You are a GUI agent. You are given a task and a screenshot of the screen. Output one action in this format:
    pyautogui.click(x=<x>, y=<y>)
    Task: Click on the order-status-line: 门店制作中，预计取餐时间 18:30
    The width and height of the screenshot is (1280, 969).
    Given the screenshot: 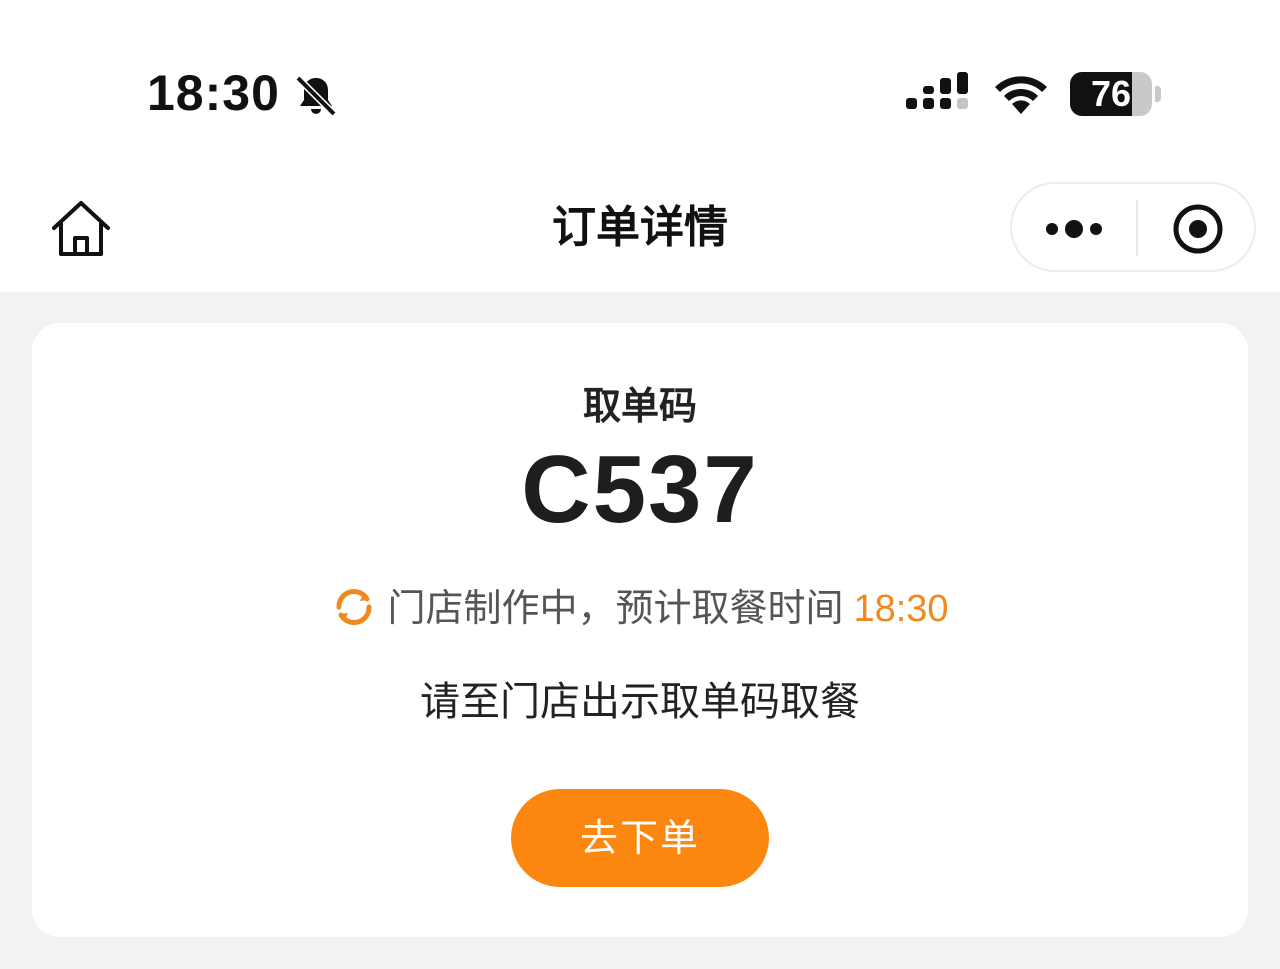 What is the action you would take?
    pyautogui.click(x=640, y=604)
    